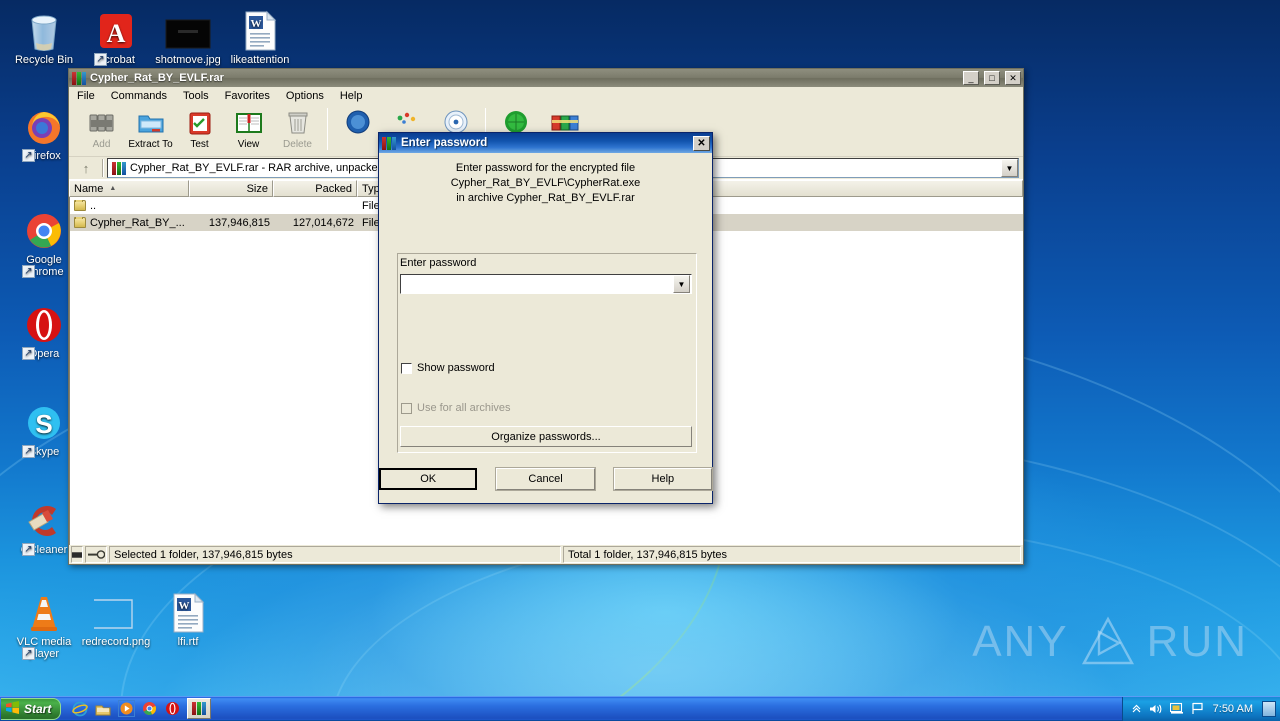 This screenshot has height=721, width=1280. I want to click on menu-item-help: Help, so click(351, 96).